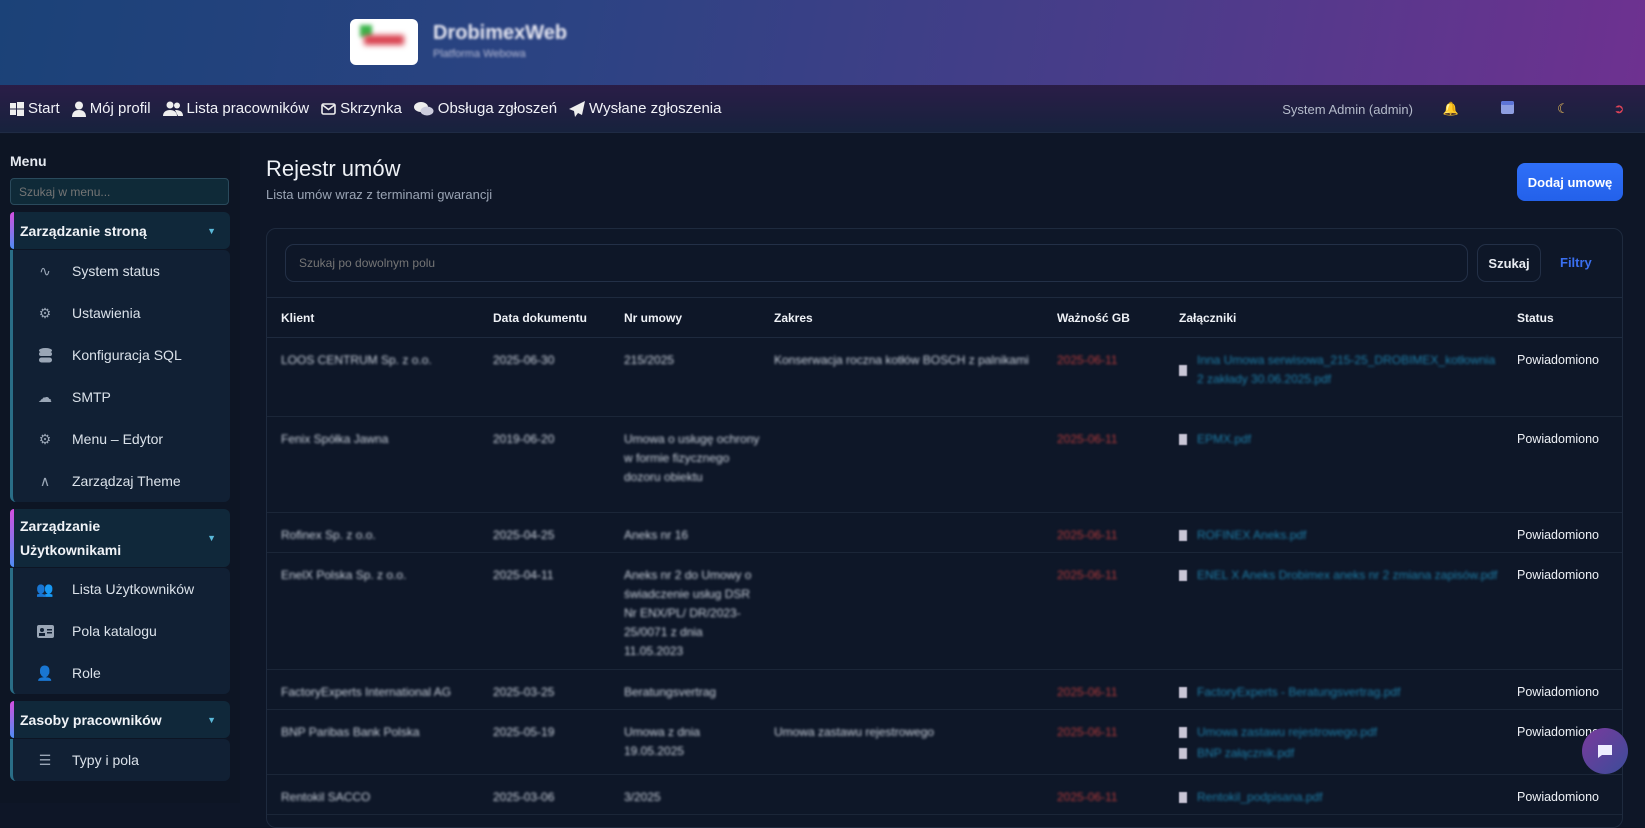 The height and width of the screenshot is (828, 1645). I want to click on column-header: Status, so click(1562, 317).